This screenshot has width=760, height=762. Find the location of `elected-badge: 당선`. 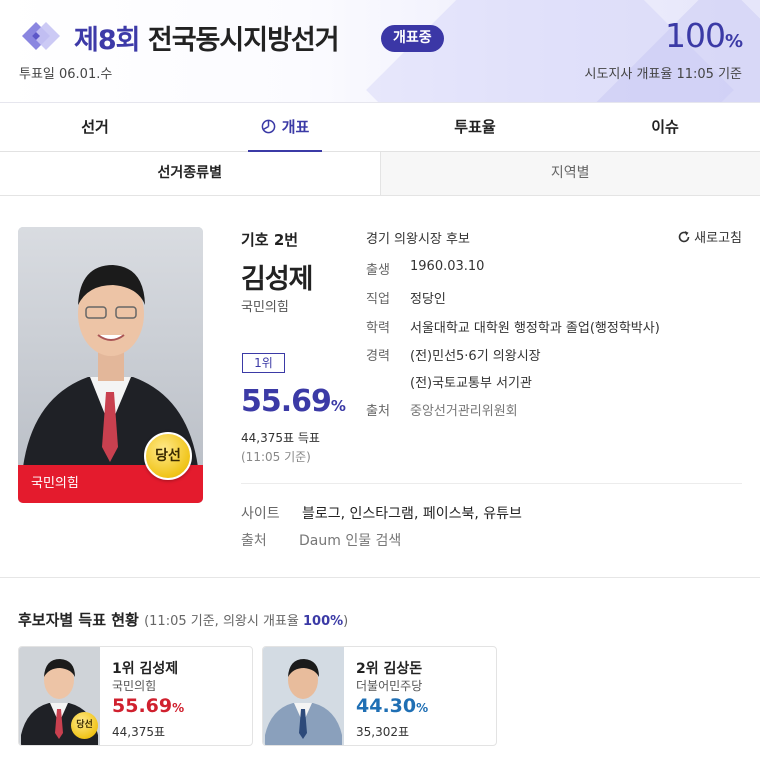

elected-badge: 당선 is located at coordinates (168, 456).